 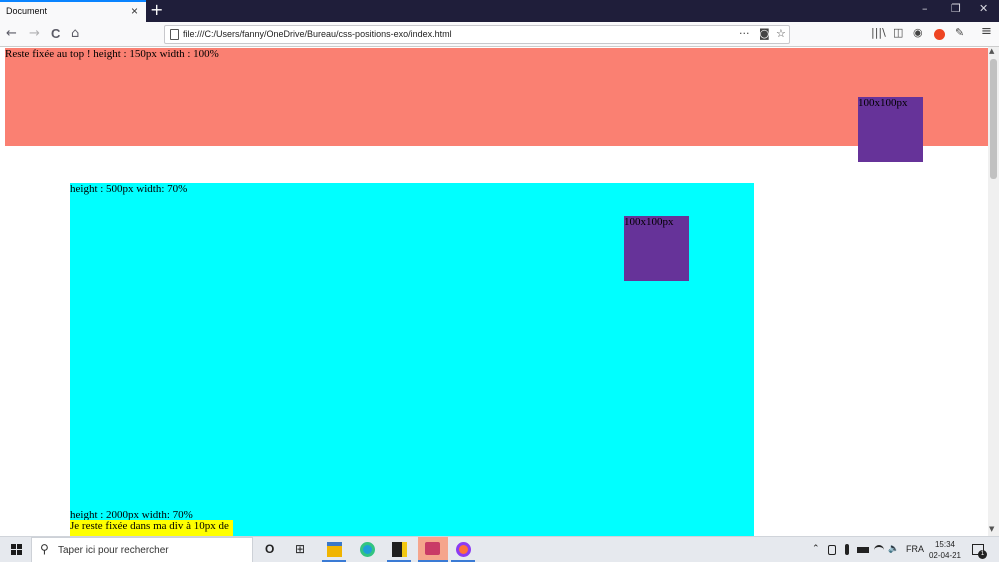 What do you see at coordinates (75, 33) in the screenshot?
I see `home-icon: ⌂` at bounding box center [75, 33].